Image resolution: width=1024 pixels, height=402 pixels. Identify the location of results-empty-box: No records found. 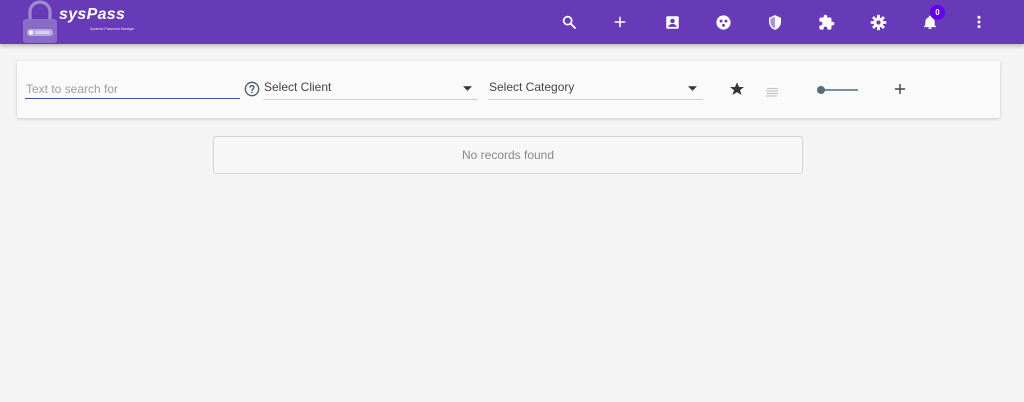
(508, 155).